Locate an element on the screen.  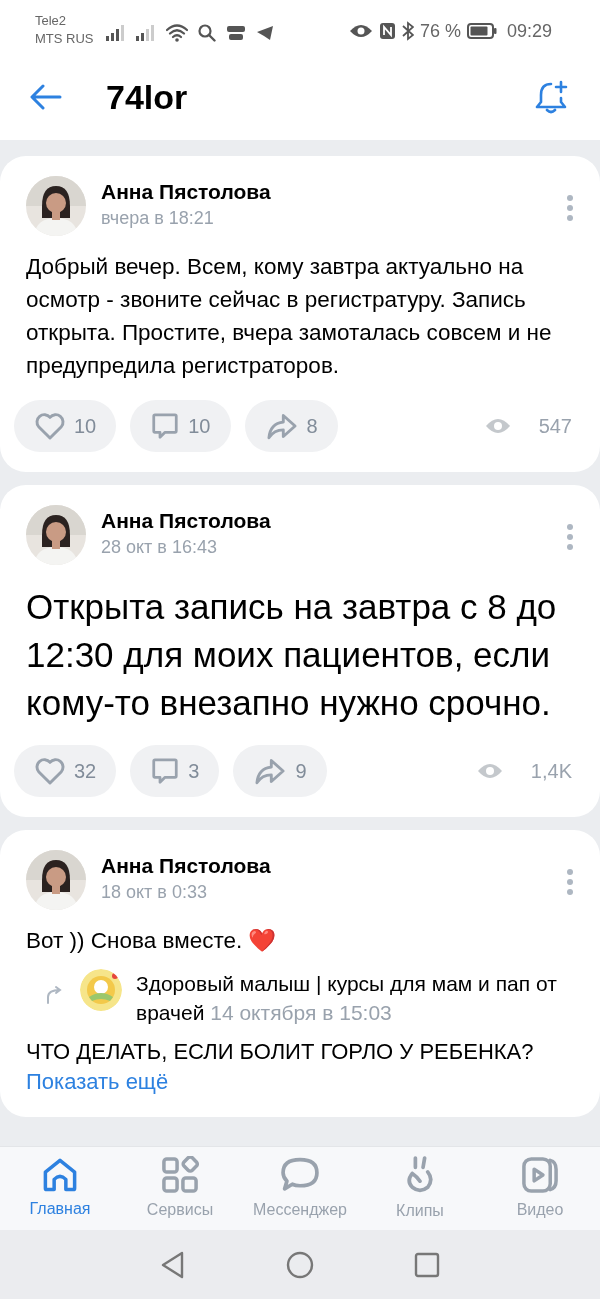
bluetooth-icon is located at coordinates (407, 31).